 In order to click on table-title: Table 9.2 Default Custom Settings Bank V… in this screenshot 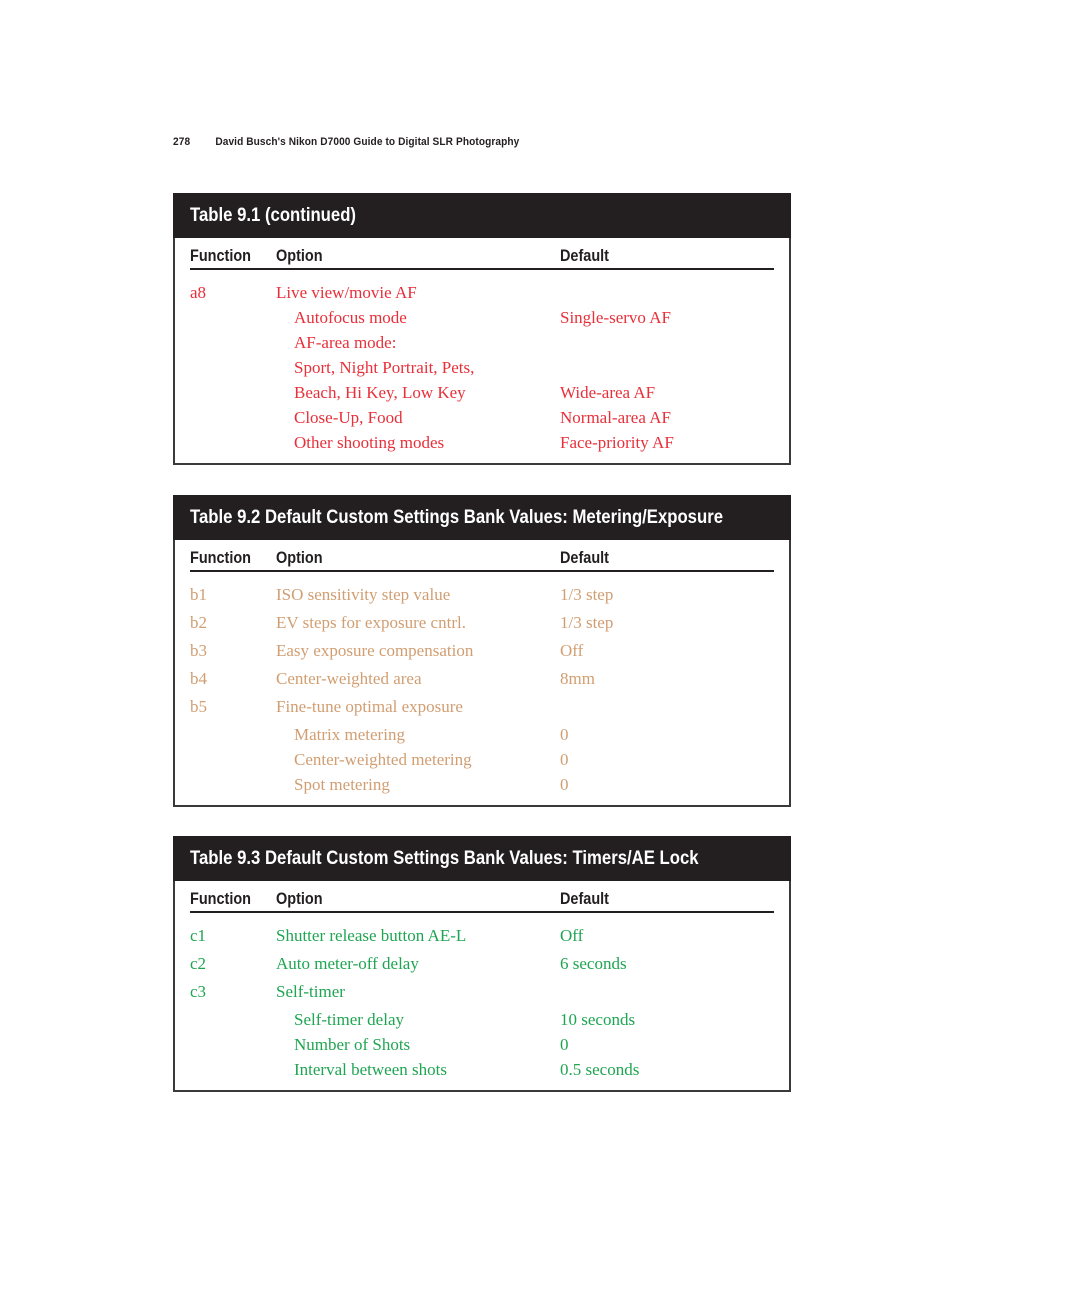, I will do `click(482, 517)`.